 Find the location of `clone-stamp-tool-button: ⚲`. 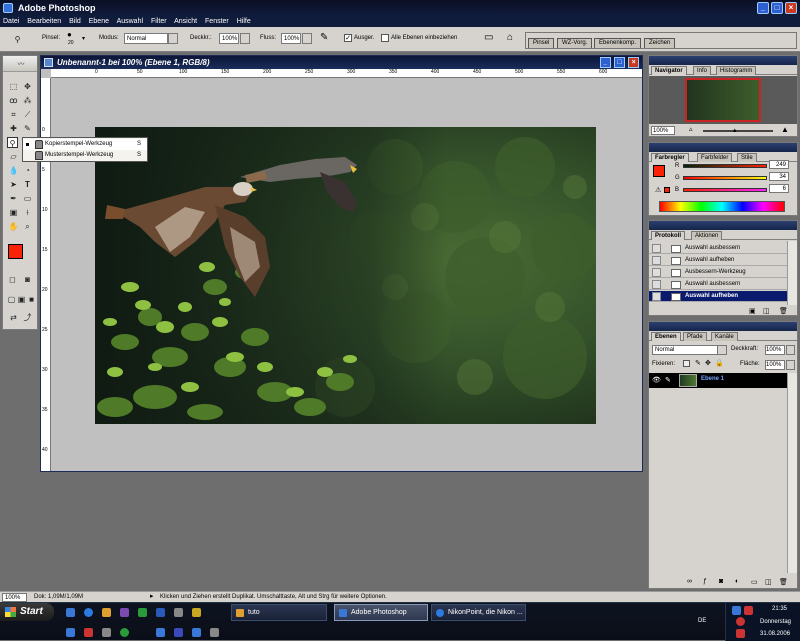

clone-stamp-tool-button: ⚲ is located at coordinates (12, 142).